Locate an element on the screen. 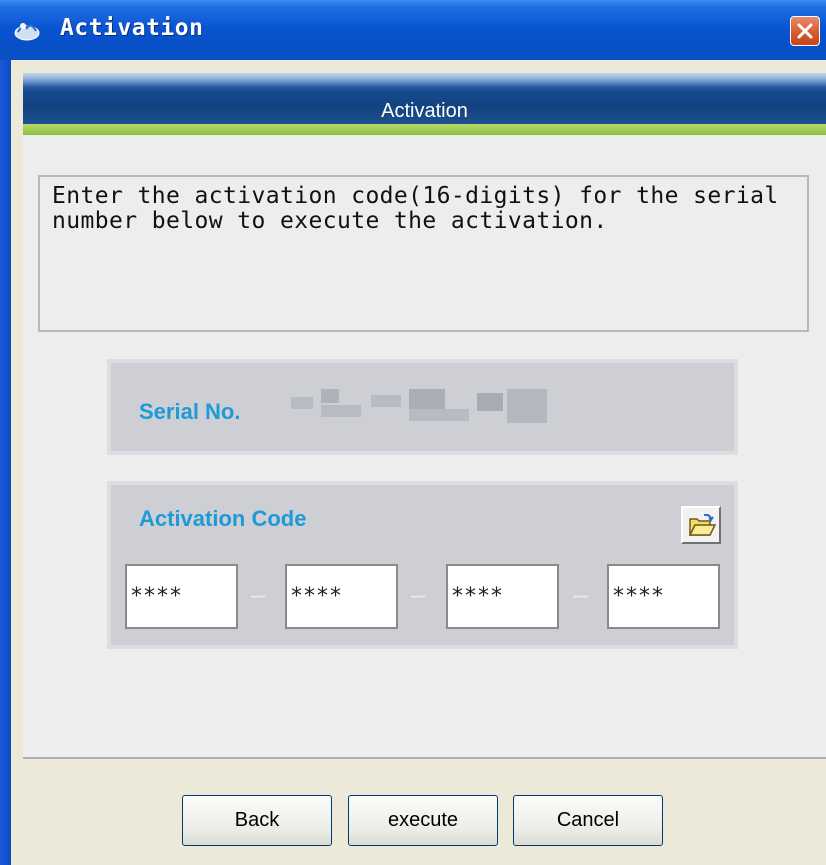 This screenshot has width=826, height=865. close-icon is located at coordinates (805, 31).